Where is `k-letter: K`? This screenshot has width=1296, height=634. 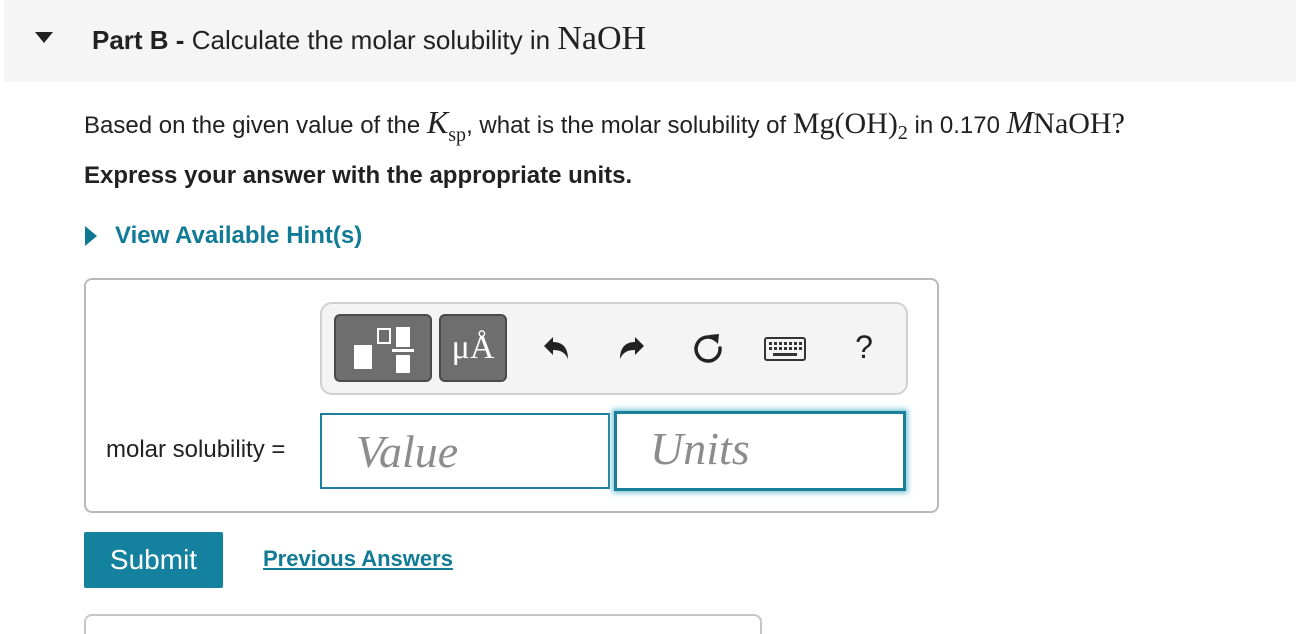 k-letter: K is located at coordinates (437, 122).